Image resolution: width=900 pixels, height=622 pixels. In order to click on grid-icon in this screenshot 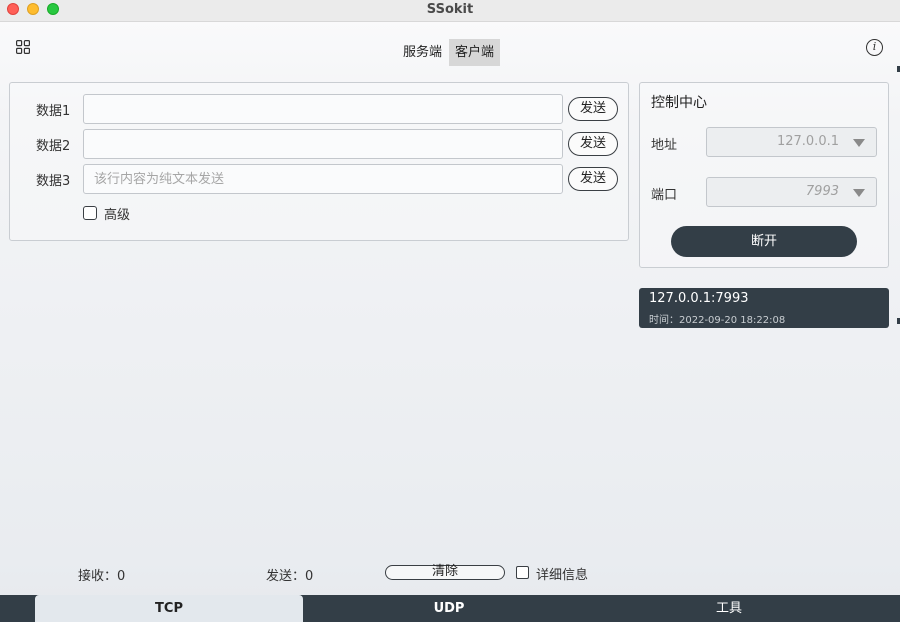, I will do `click(23, 47)`.